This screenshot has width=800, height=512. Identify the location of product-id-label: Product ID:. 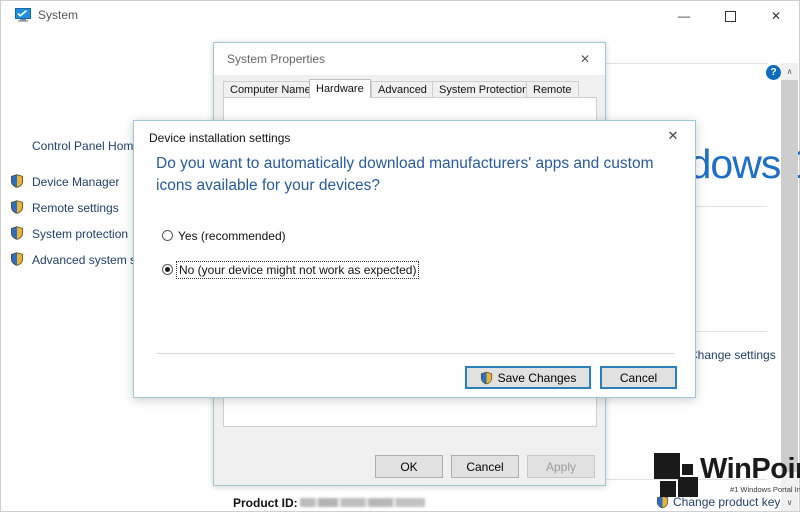
(265, 503).